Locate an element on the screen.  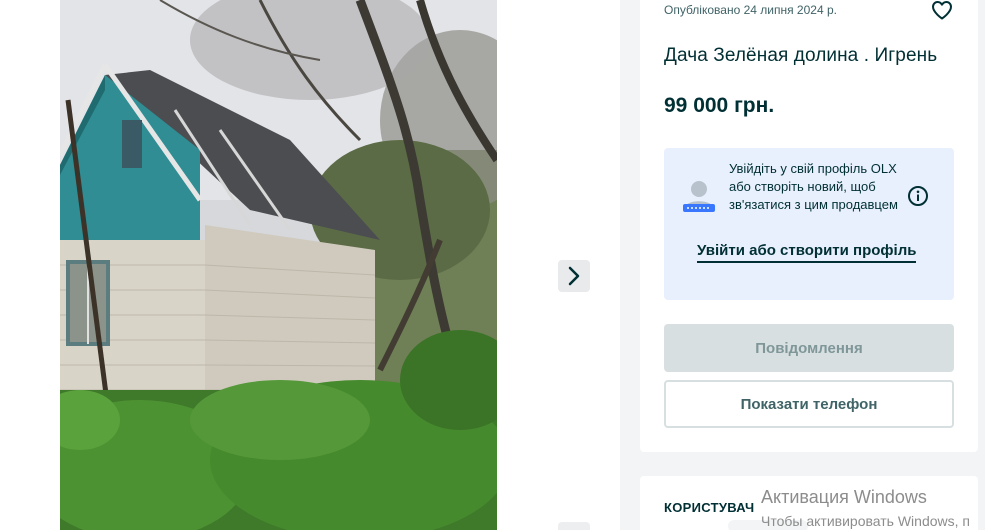
watermark-title: Активация Windows is located at coordinates (844, 497).